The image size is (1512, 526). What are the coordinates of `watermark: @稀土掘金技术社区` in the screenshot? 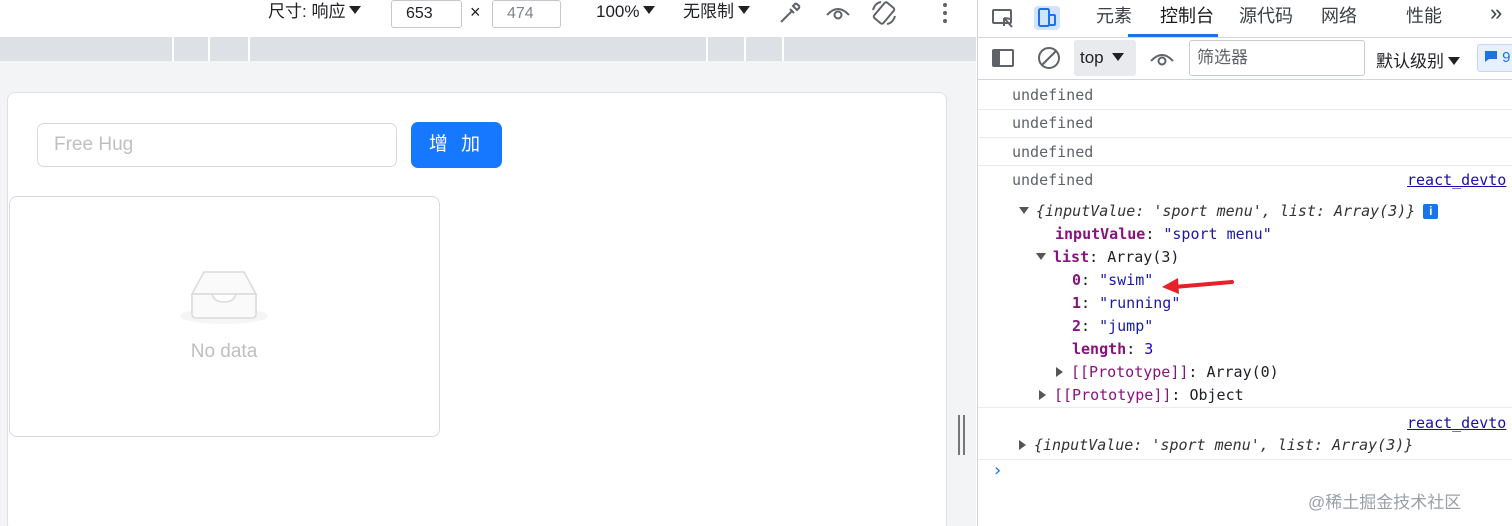 It's located at (1385, 502).